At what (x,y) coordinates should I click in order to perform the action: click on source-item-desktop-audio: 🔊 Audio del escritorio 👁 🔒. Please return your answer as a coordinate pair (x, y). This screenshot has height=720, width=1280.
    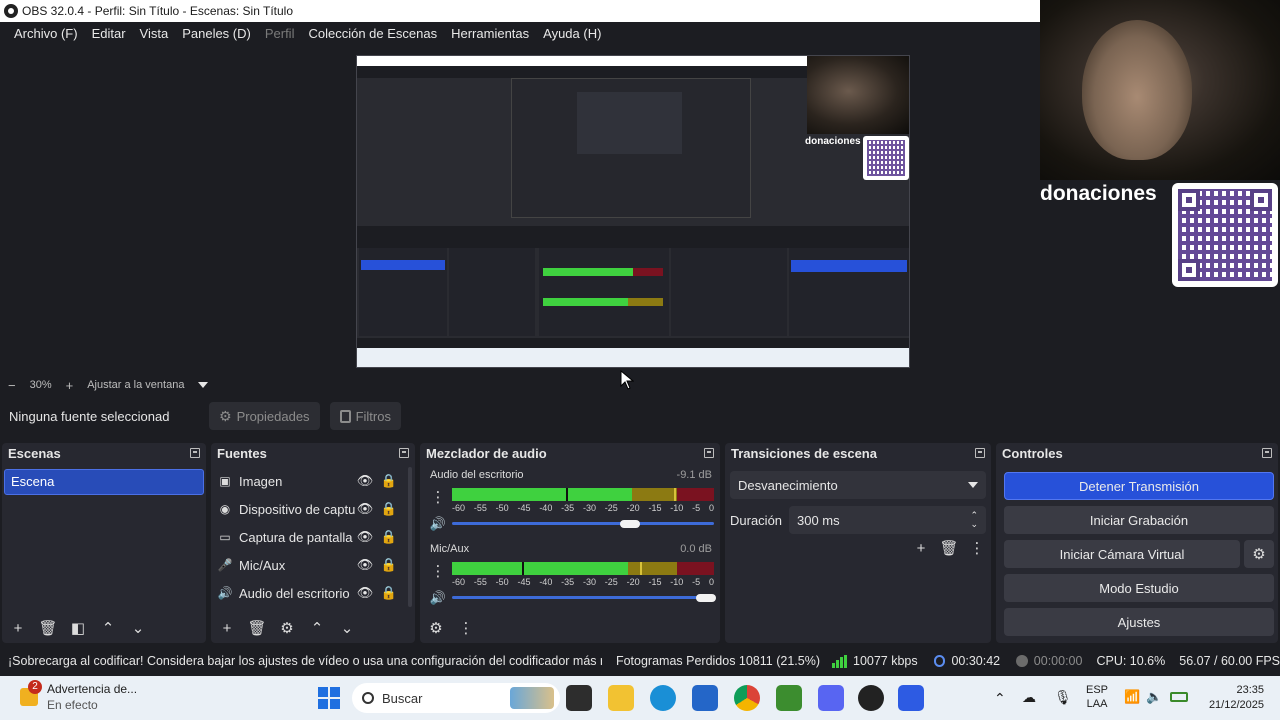
    Looking at the image, I should click on (308, 593).